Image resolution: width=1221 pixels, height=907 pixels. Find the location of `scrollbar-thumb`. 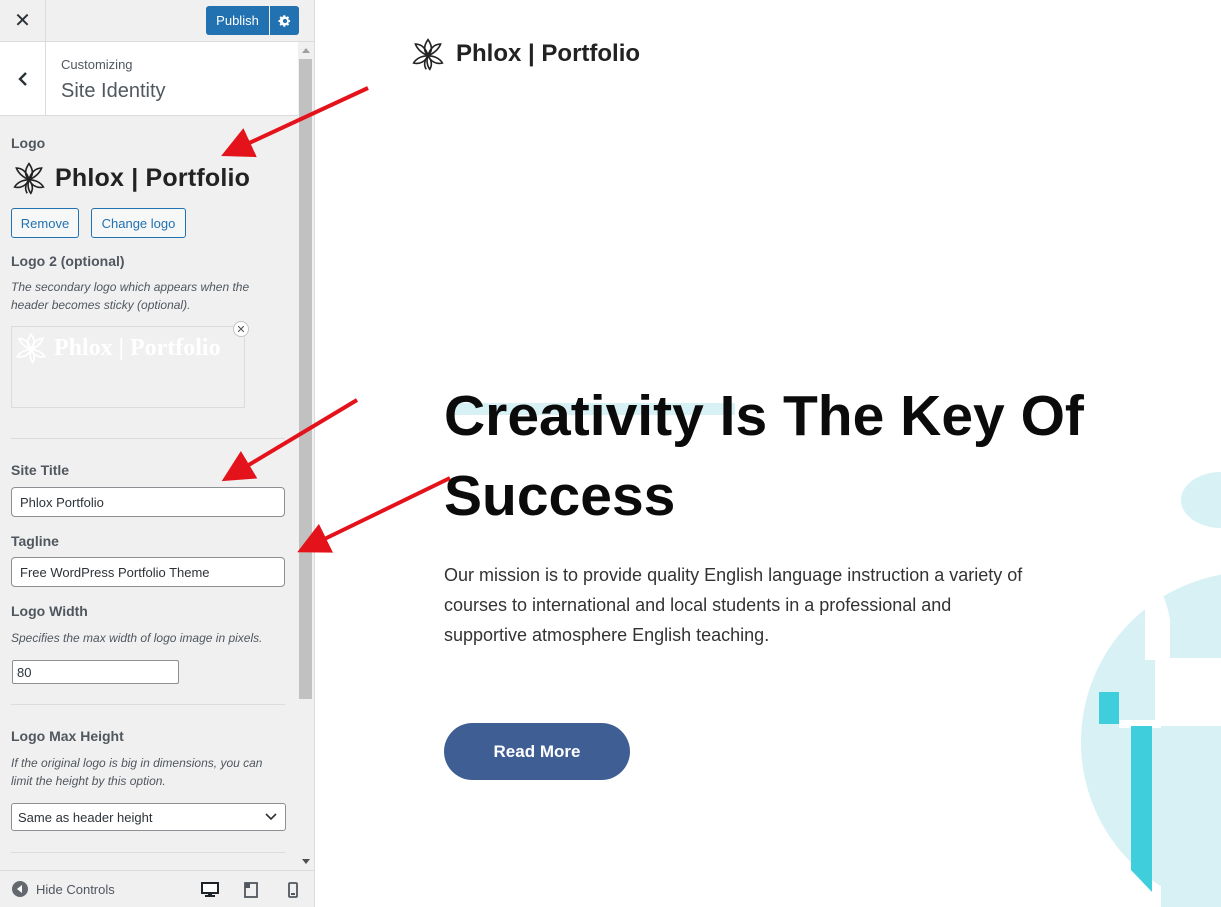

scrollbar-thumb is located at coordinates (305, 379).